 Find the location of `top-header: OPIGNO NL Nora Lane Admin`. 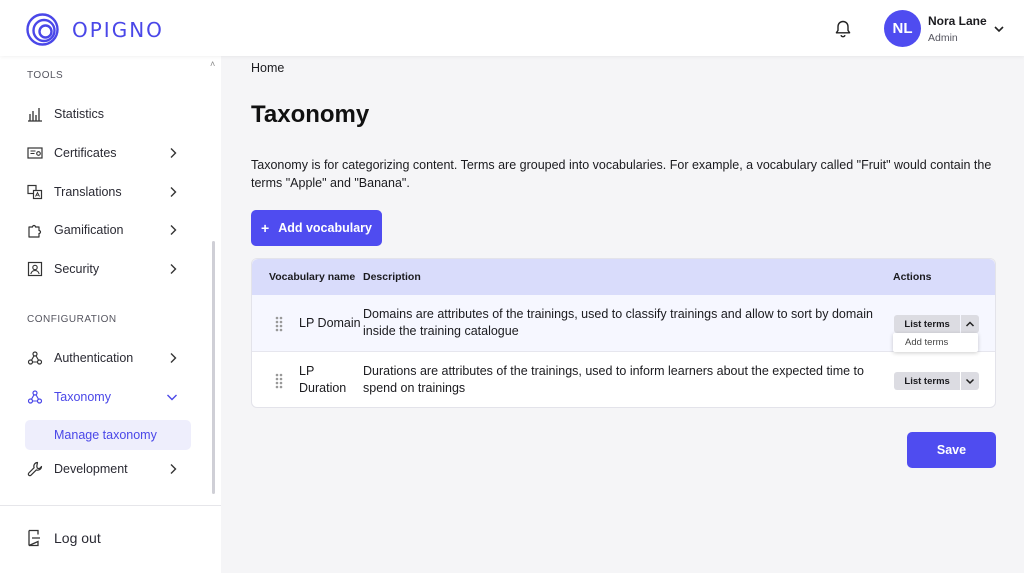

top-header: OPIGNO NL Nora Lane Admin is located at coordinates (512, 28).